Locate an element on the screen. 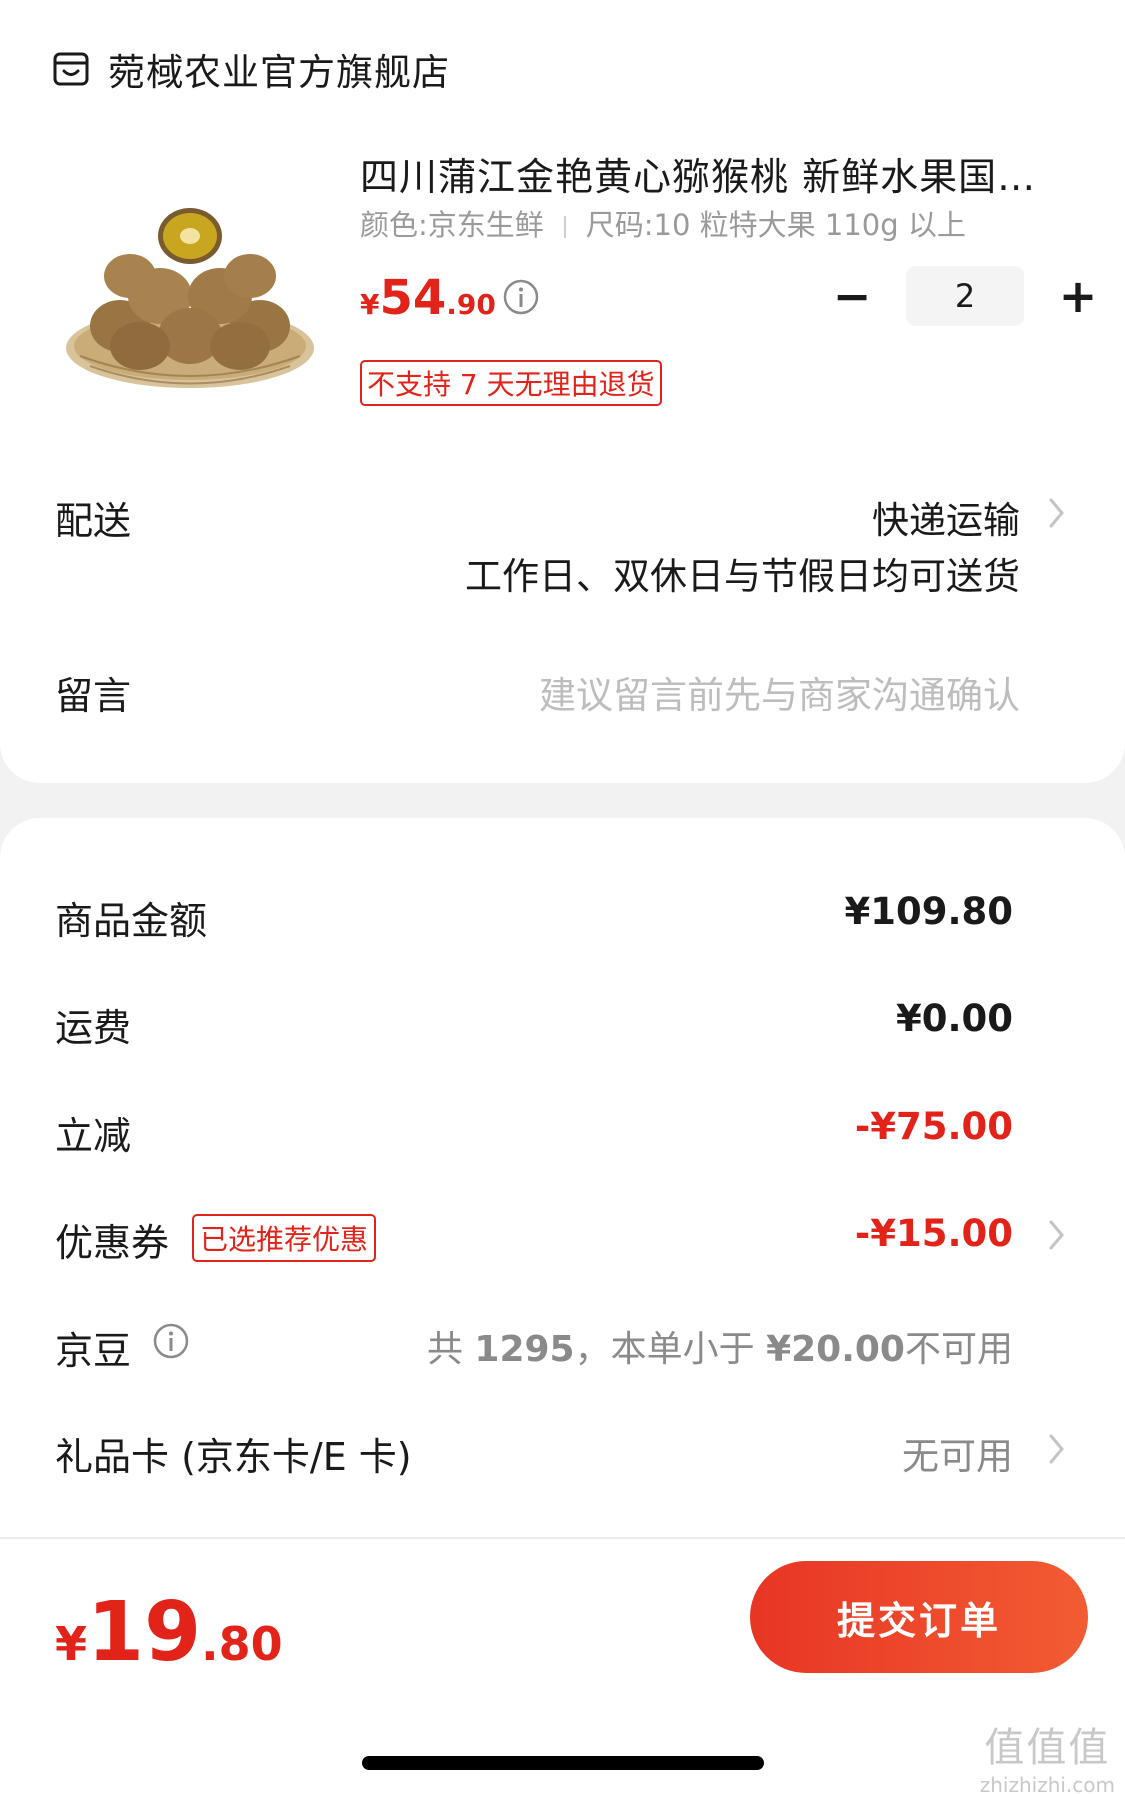  product-image is located at coordinates (190, 296).